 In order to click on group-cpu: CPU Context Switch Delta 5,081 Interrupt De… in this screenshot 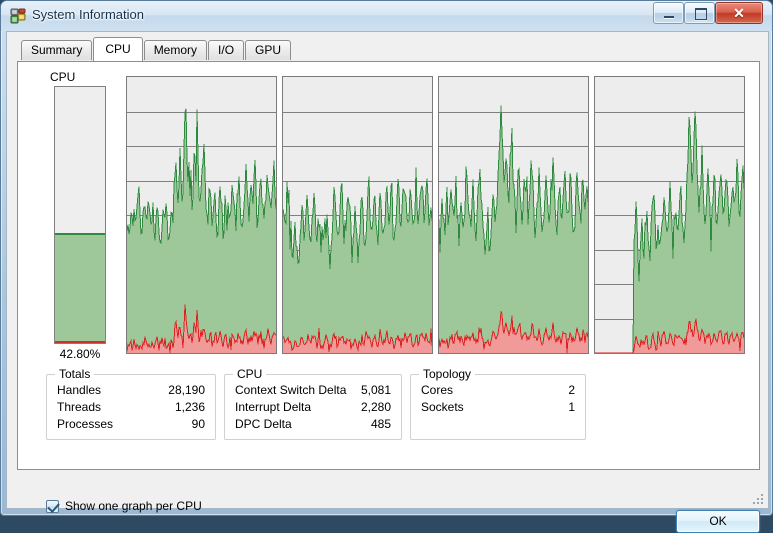, I will do `click(313, 403)`.